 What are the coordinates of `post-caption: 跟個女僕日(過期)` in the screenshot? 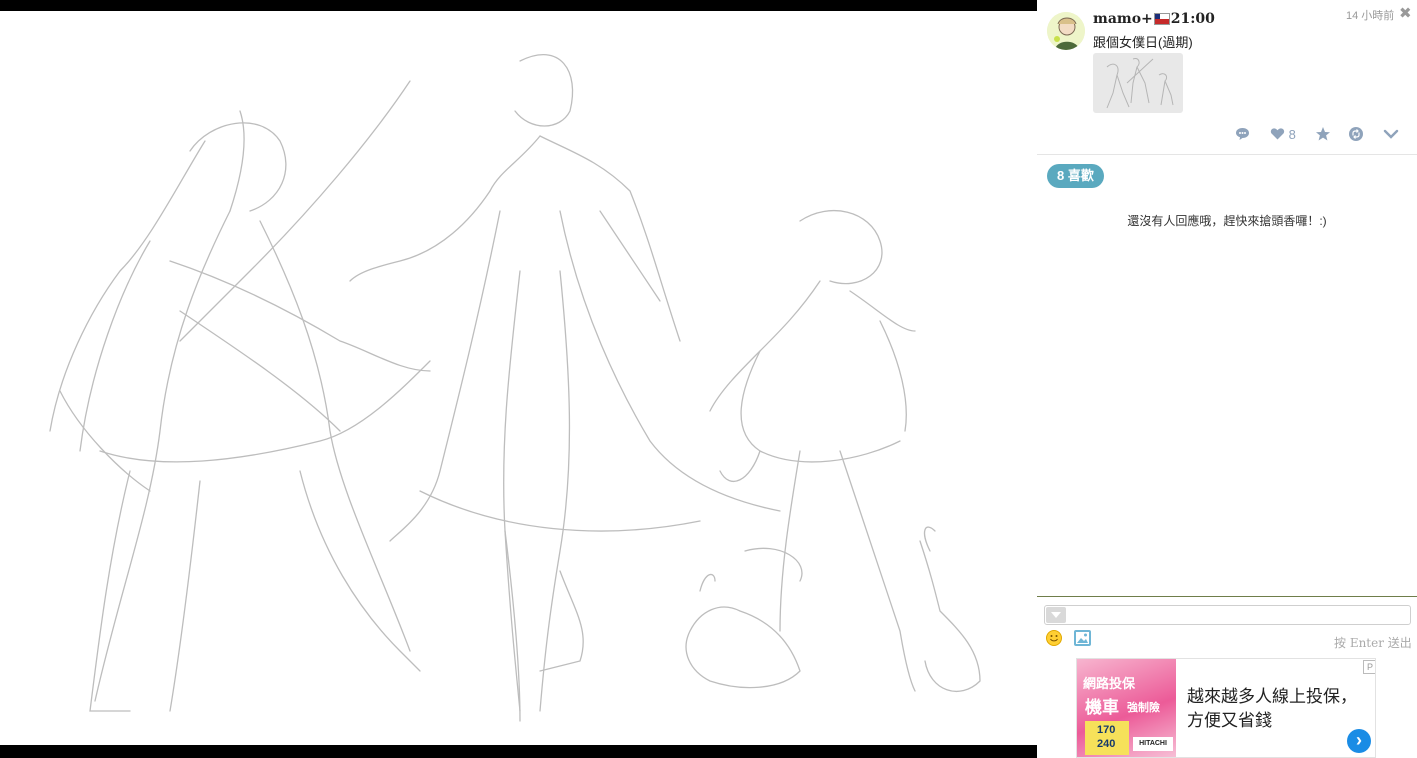 It's located at (1143, 42).